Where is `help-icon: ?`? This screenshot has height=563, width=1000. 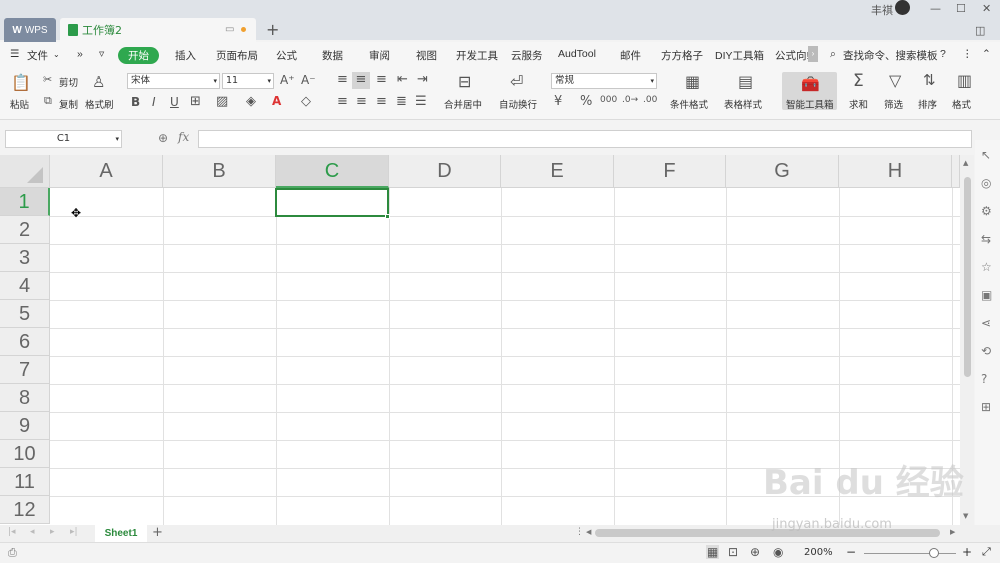 help-icon: ? is located at coordinates (943, 54).